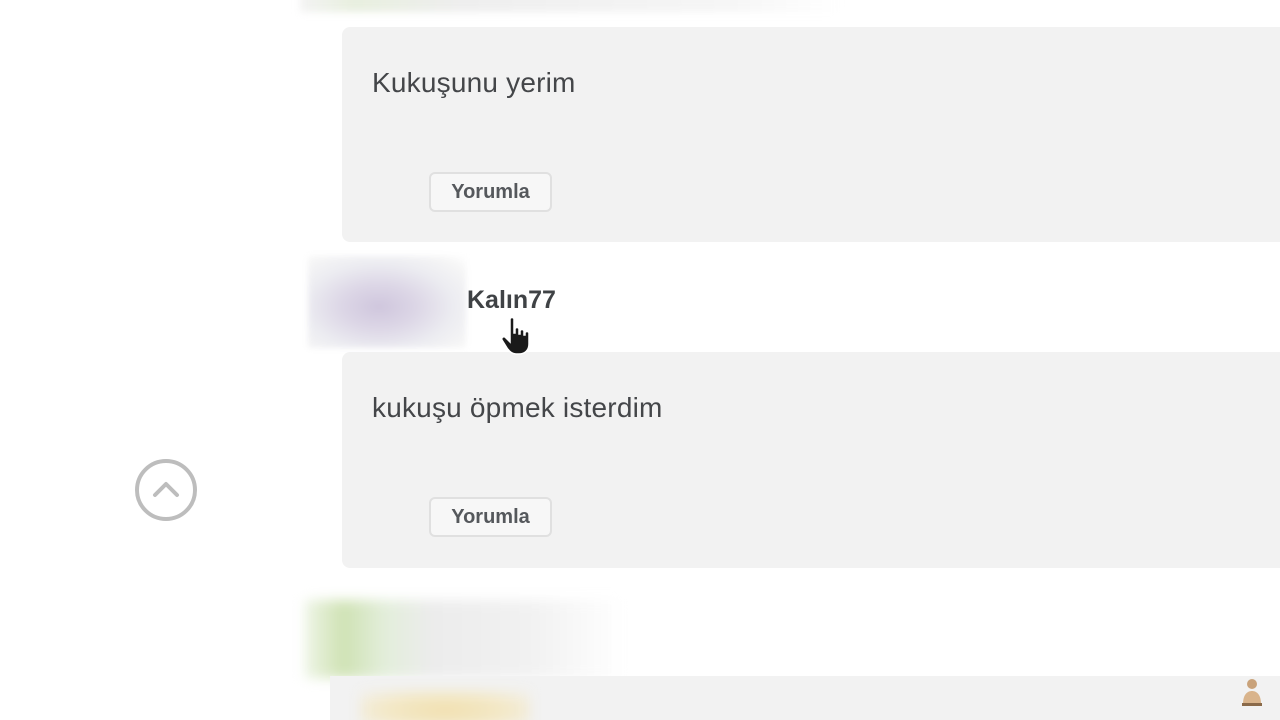 This screenshot has height=720, width=1280. Describe the element at coordinates (465, 639) in the screenshot. I see `next-comment-avatar-blurred` at that location.